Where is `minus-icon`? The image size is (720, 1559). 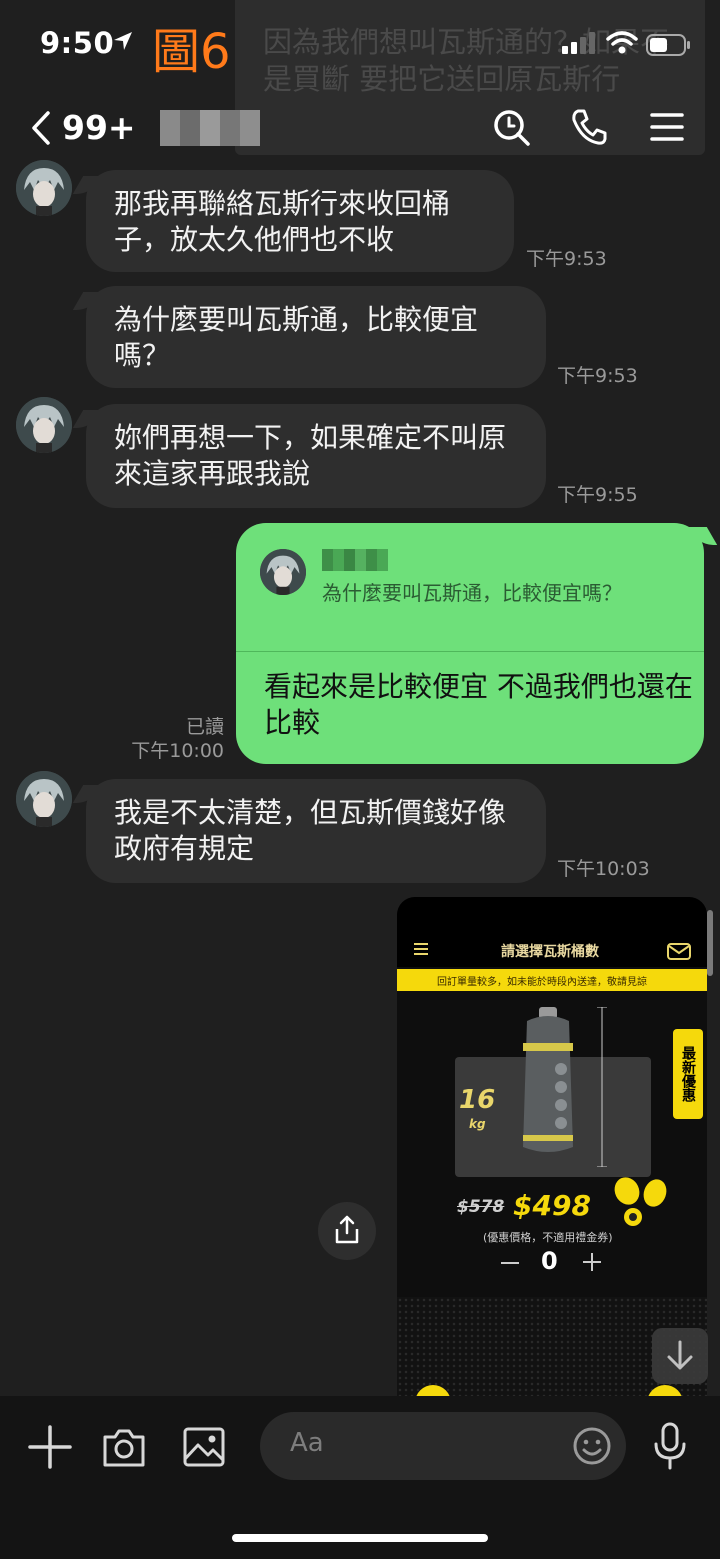 minus-icon is located at coordinates (510, 1263).